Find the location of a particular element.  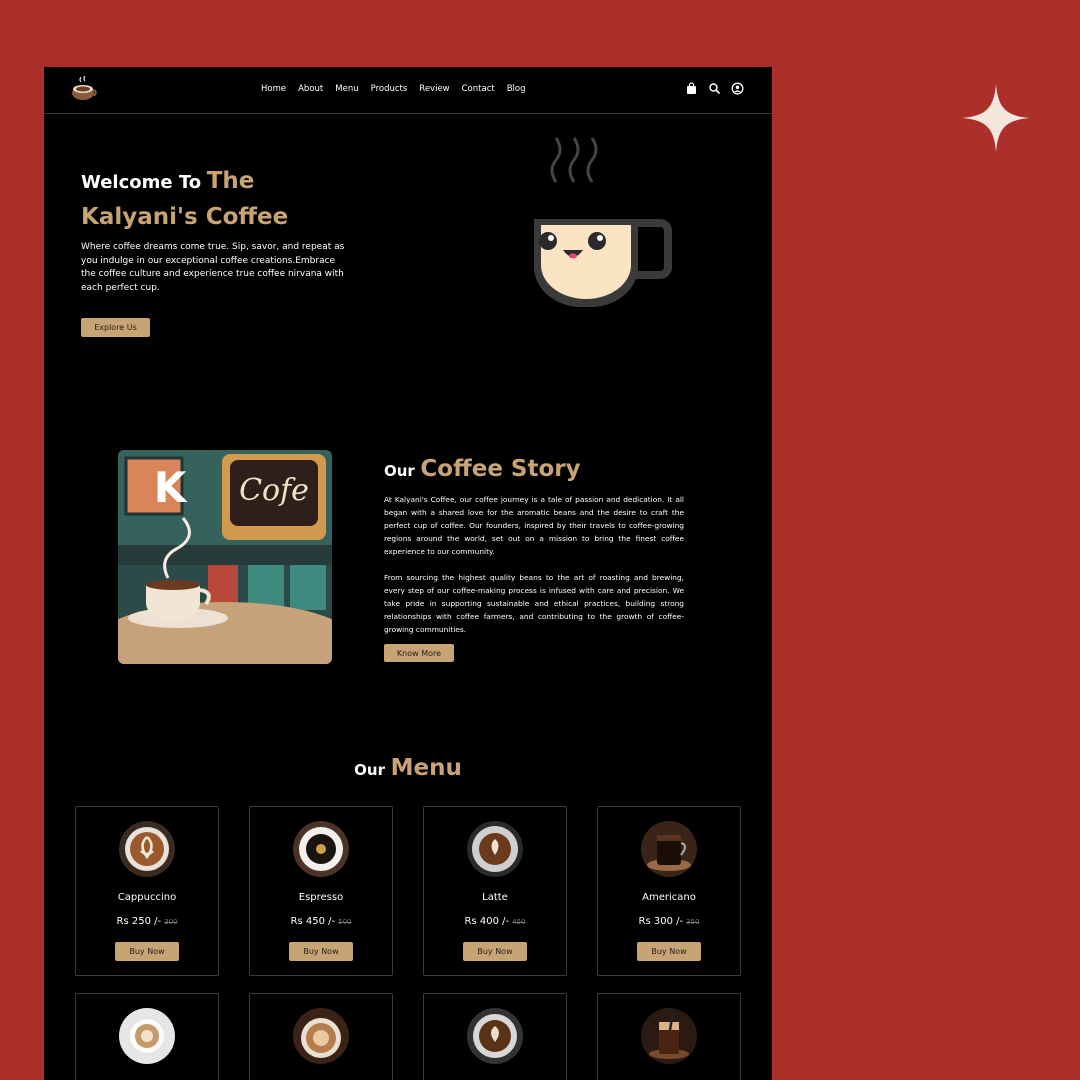

nav-contact: Contact is located at coordinates (478, 89).